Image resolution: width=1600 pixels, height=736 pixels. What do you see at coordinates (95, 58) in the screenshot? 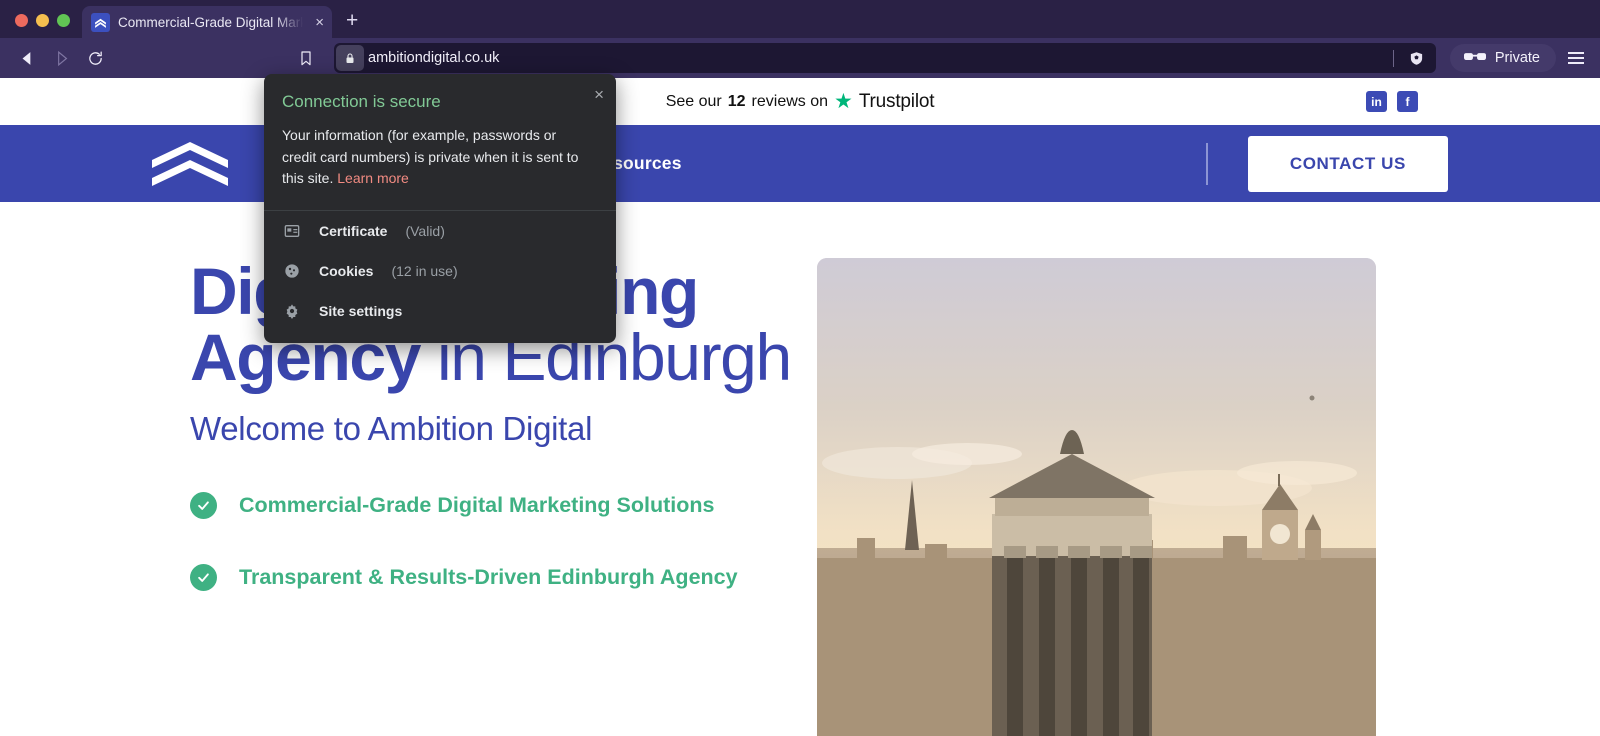
I see `reload-icon` at bounding box center [95, 58].